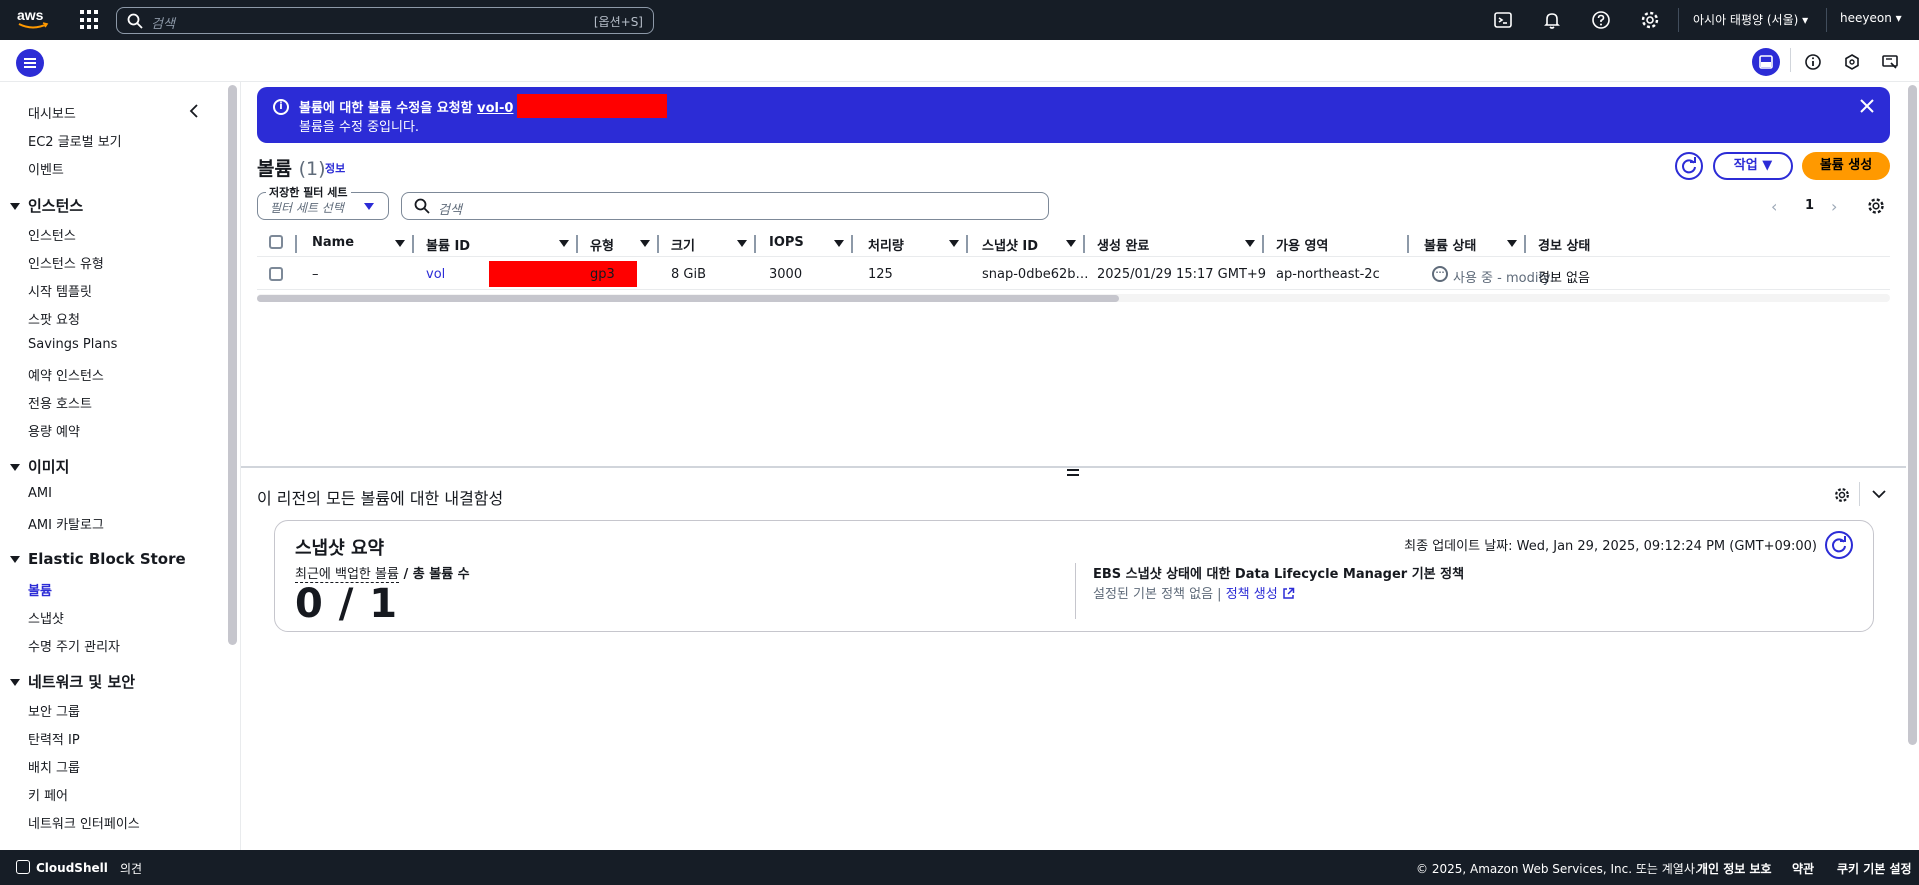 The height and width of the screenshot is (885, 1919). Describe the element at coordinates (725, 206) in the screenshot. I see `volume-search-input: 검색` at that location.